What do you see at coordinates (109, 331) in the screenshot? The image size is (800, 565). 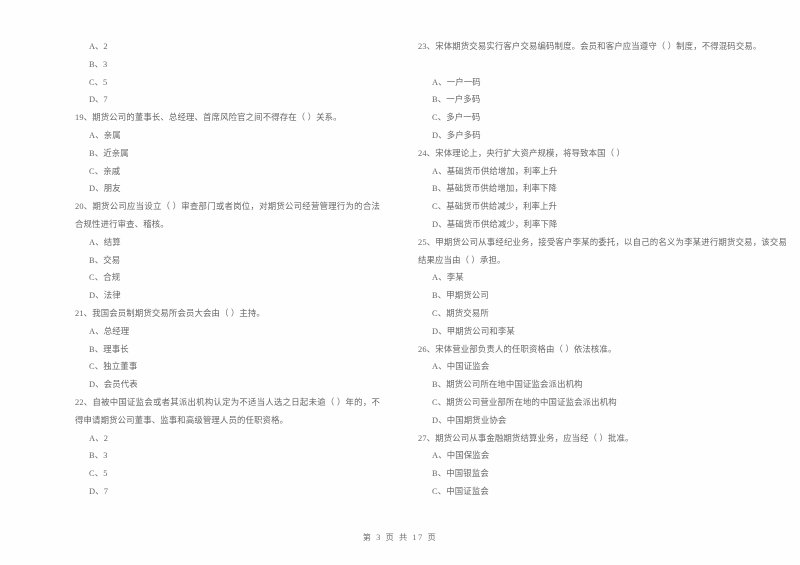 I see `option-item: A、总经理` at bounding box center [109, 331].